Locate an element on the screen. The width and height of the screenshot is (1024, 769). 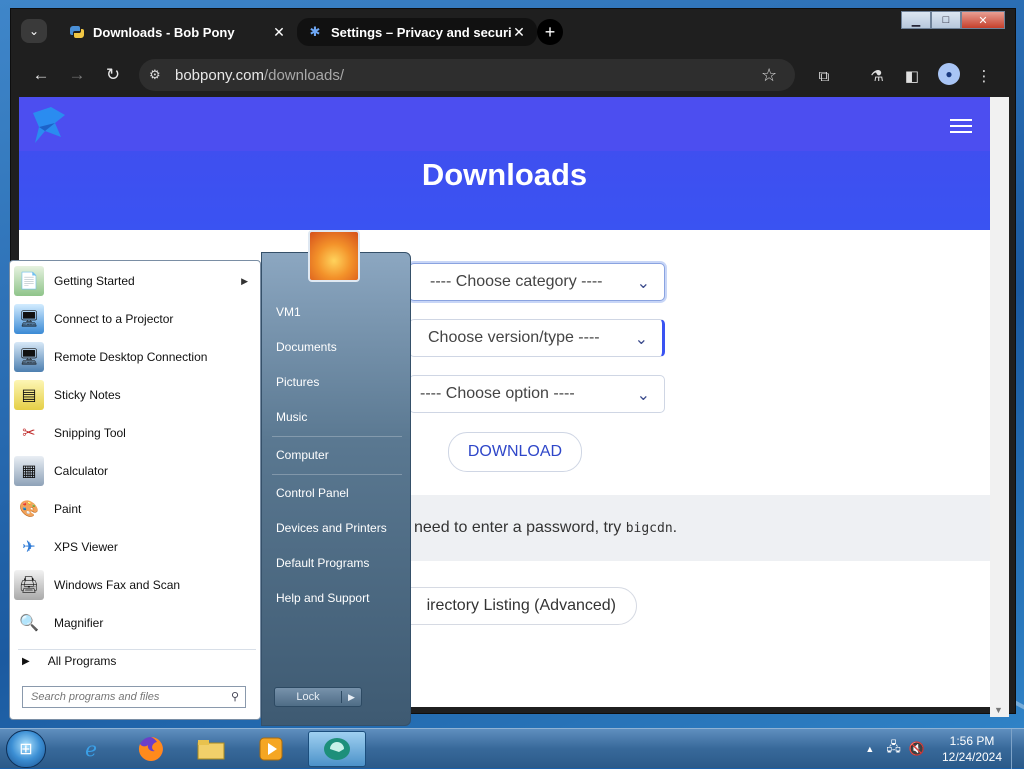
magnifier-icon: 🔍 is located at coordinates (29, 623).